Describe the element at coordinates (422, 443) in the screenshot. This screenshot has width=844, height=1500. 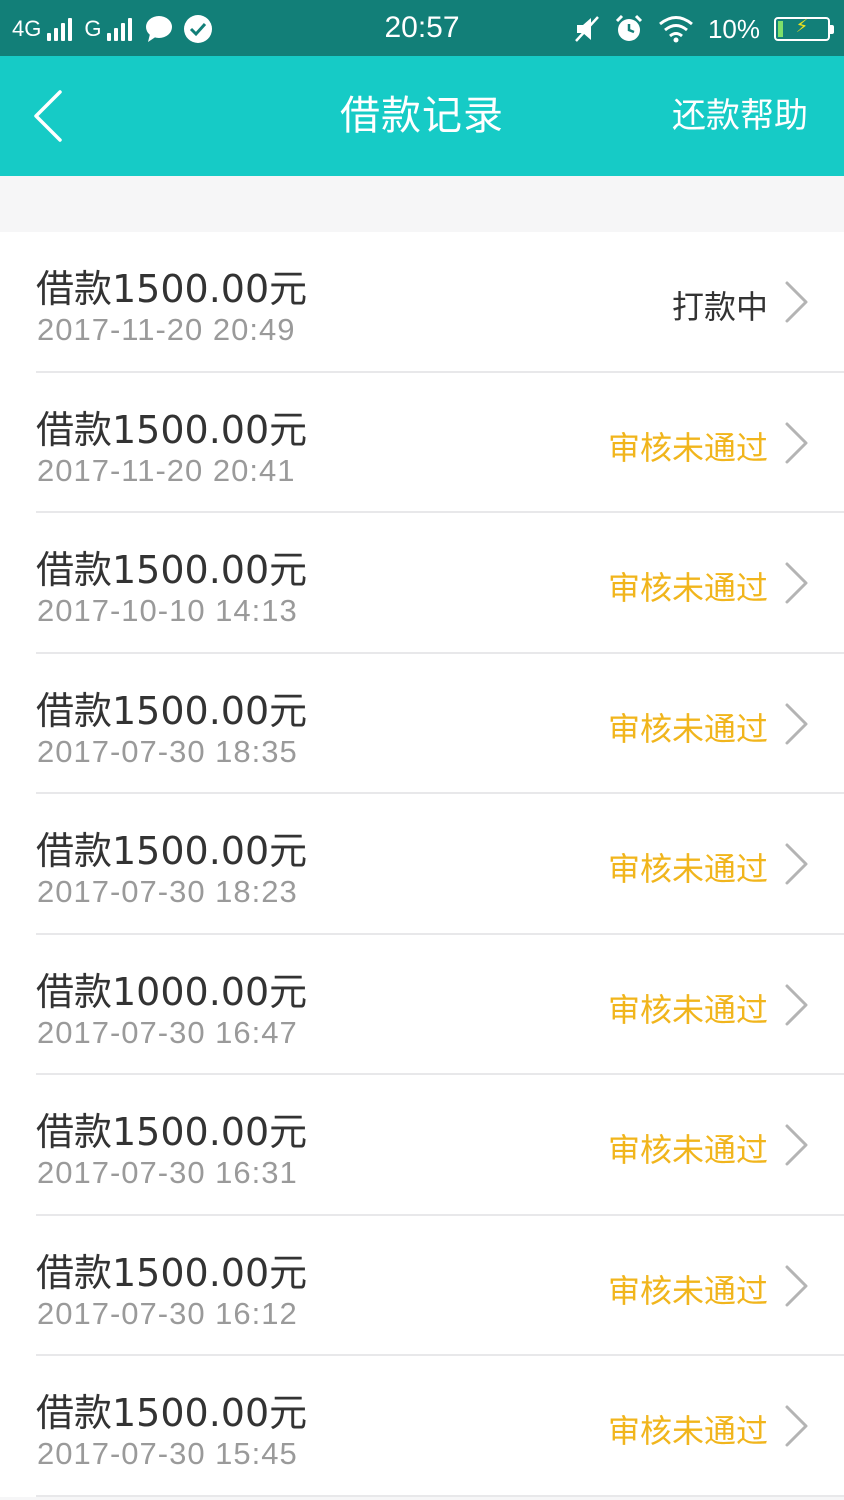
I see `loan-record-row: 借款1500.00元 2017-11-20 20:41 审核未通过` at that location.